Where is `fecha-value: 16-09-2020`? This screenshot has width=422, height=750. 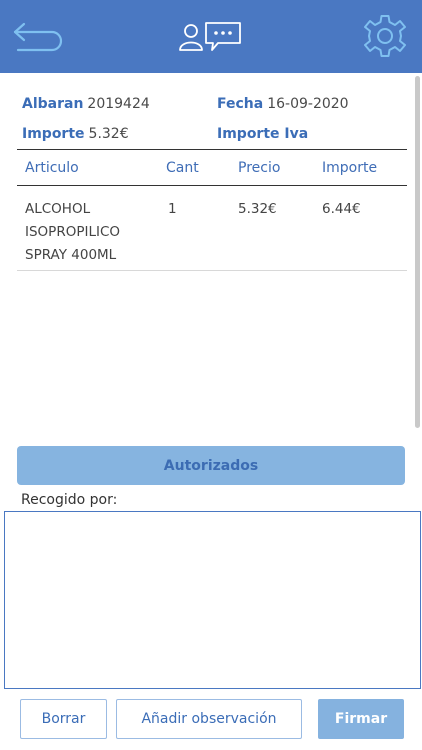
fecha-value: 16-09-2020 is located at coordinates (308, 104).